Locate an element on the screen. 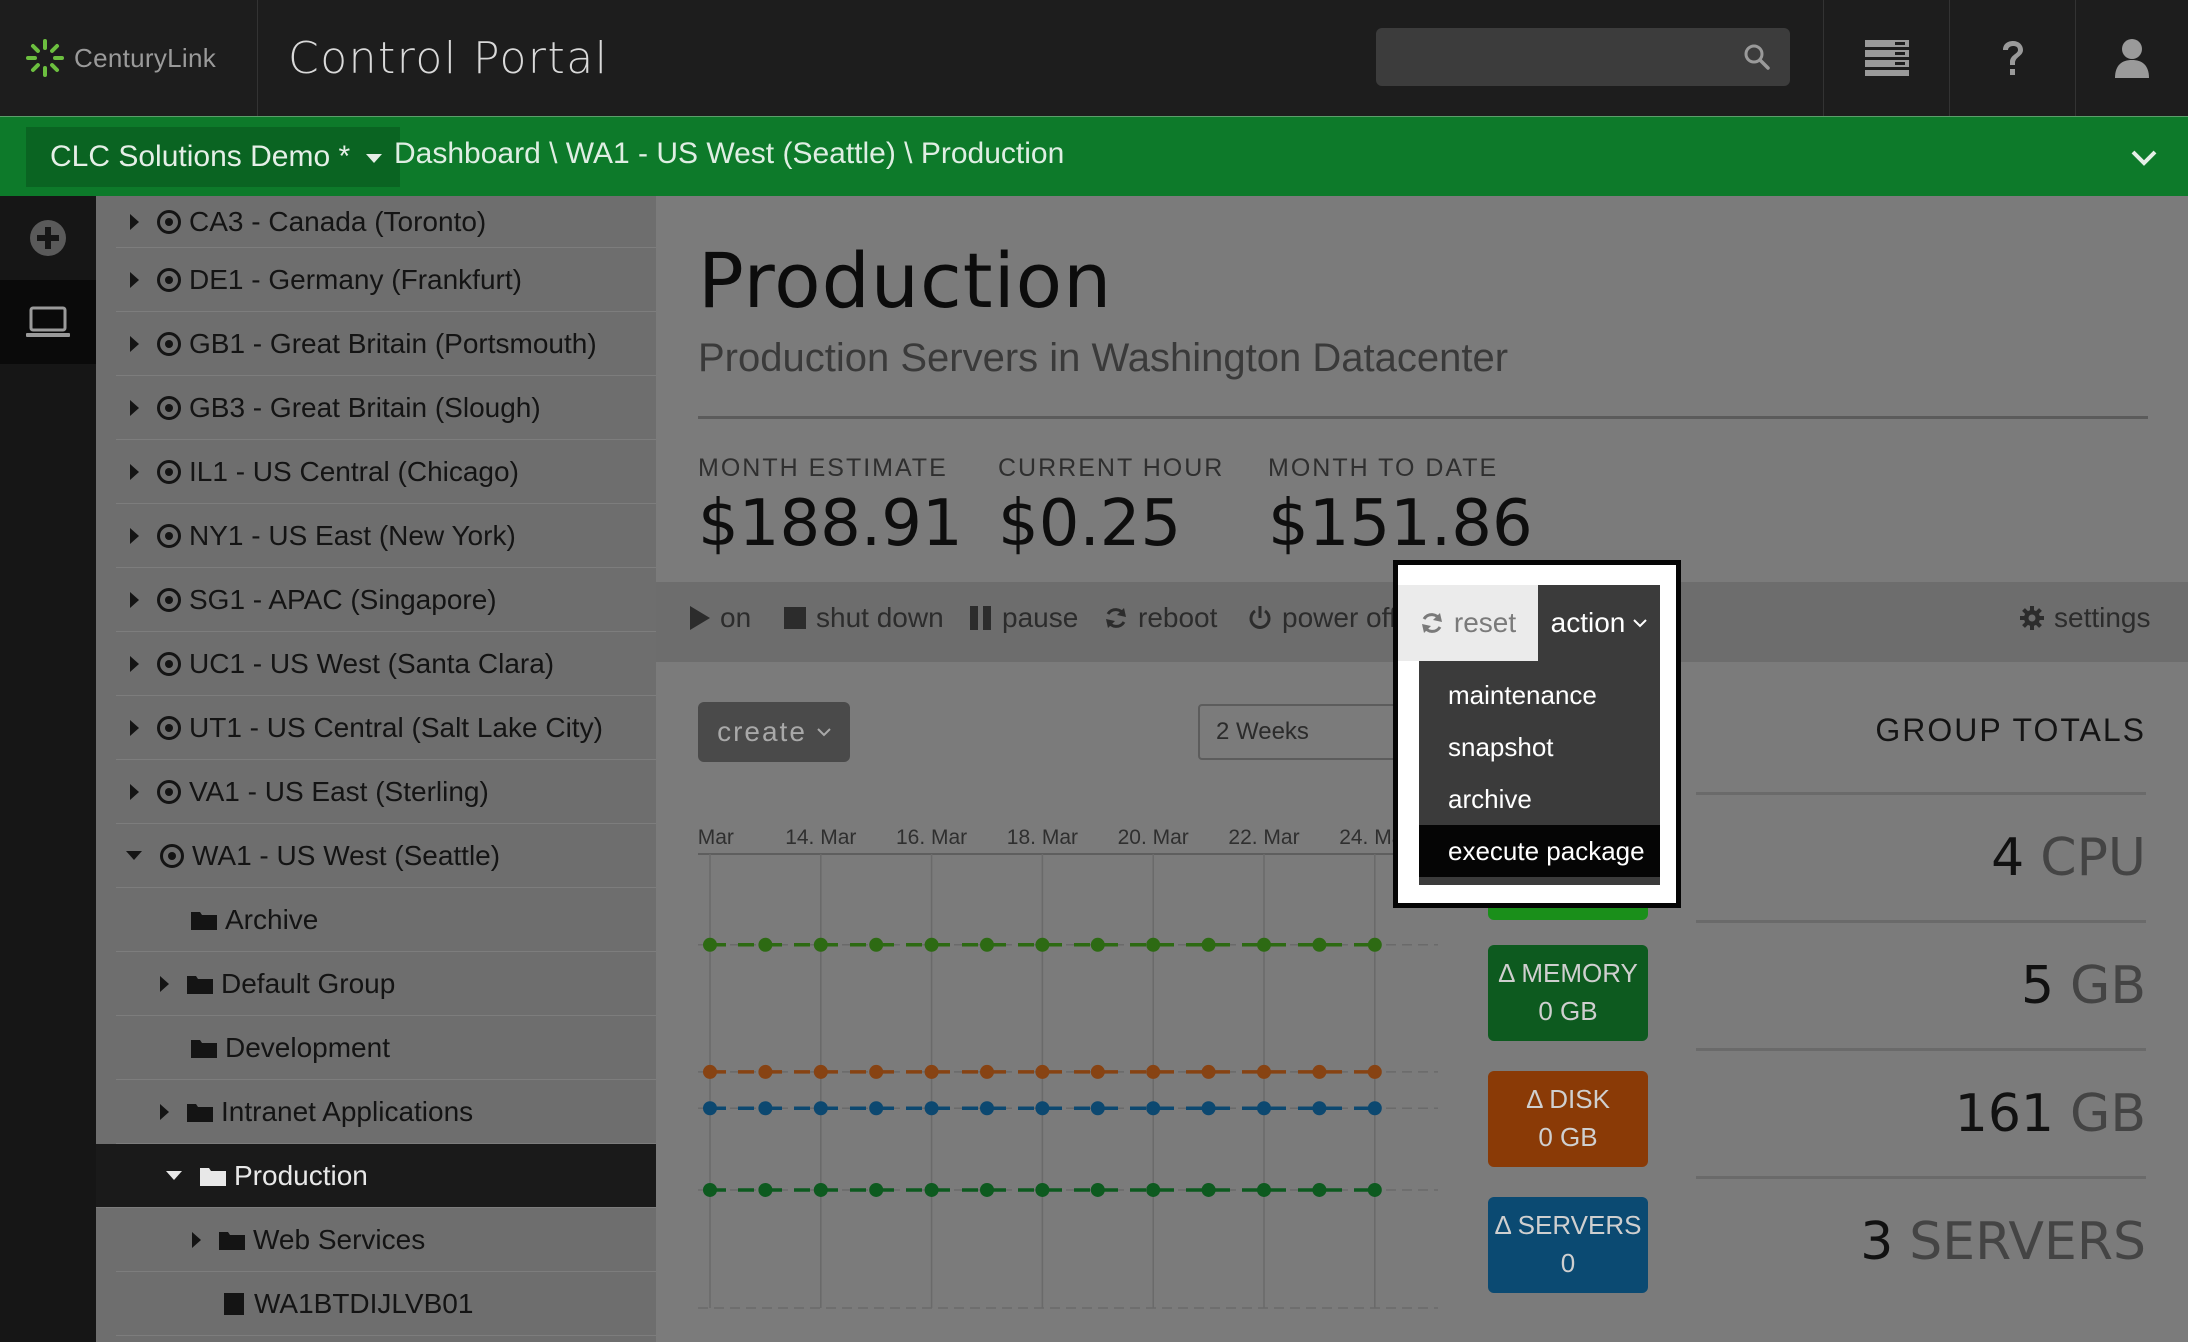 This screenshot has width=2188, height=1342. search-box is located at coordinates (1583, 57).